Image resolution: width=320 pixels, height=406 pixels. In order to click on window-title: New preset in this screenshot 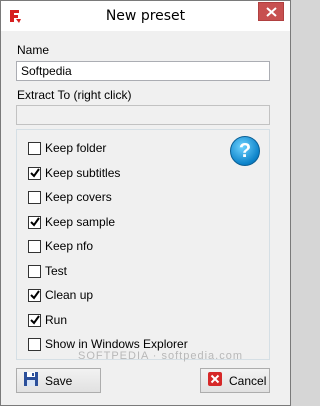, I will do `click(145, 16)`.